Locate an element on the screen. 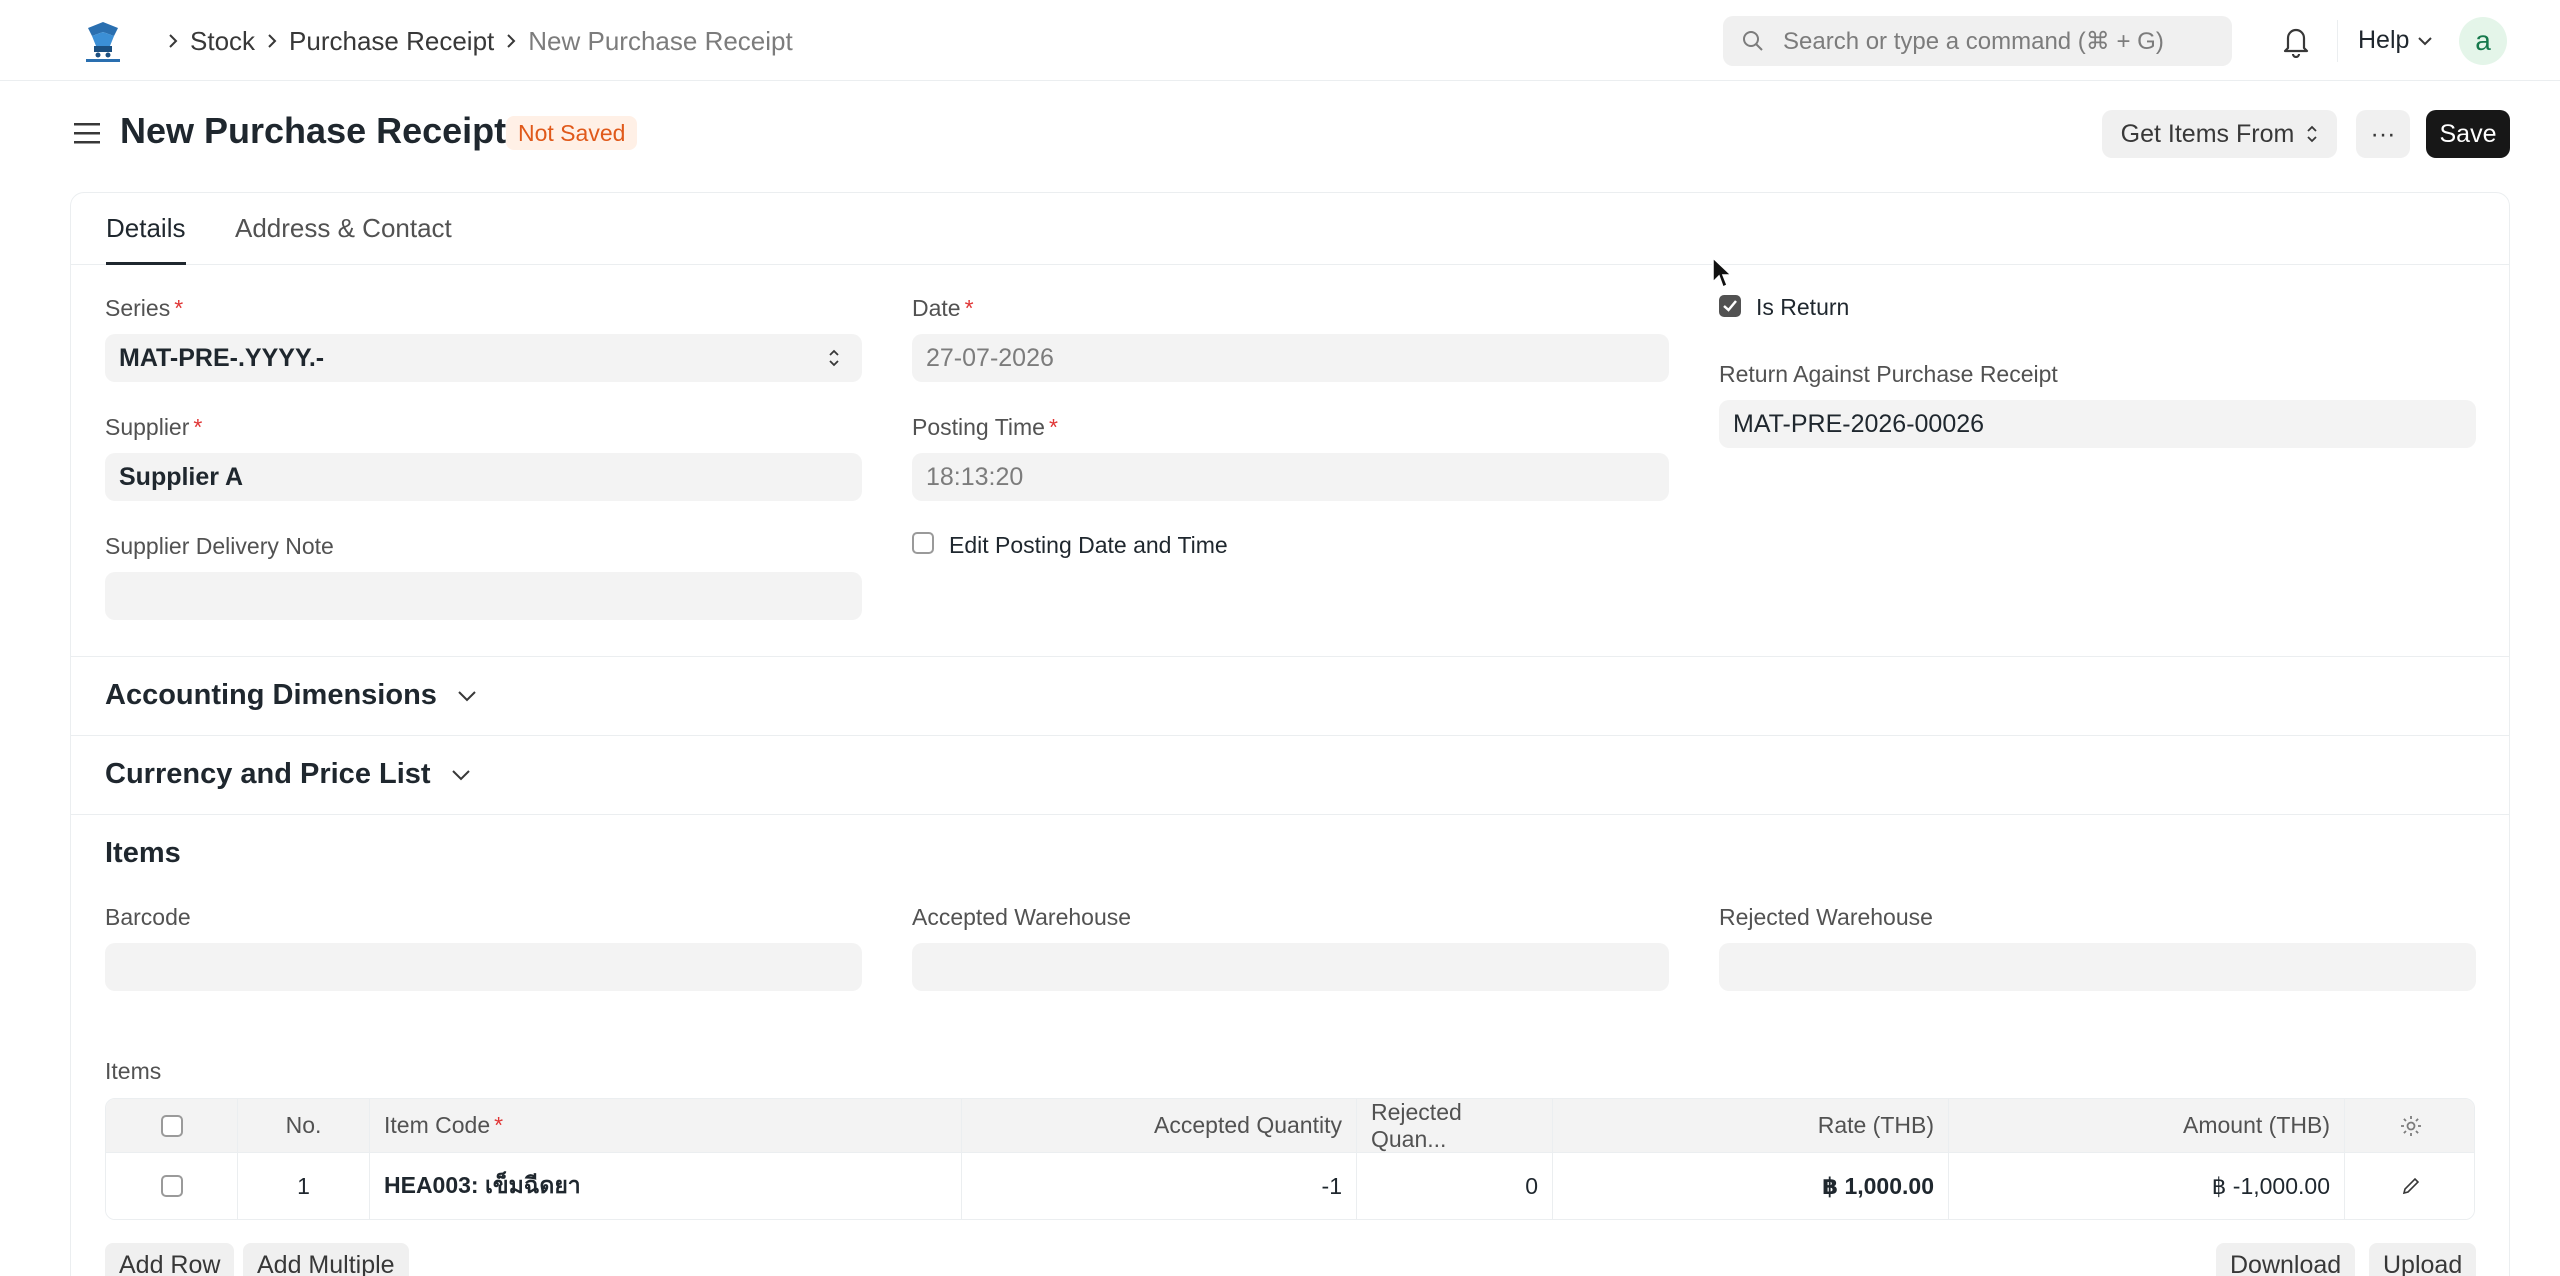  return-against-value: MAT-PRE-2026-00026 is located at coordinates (1859, 423).